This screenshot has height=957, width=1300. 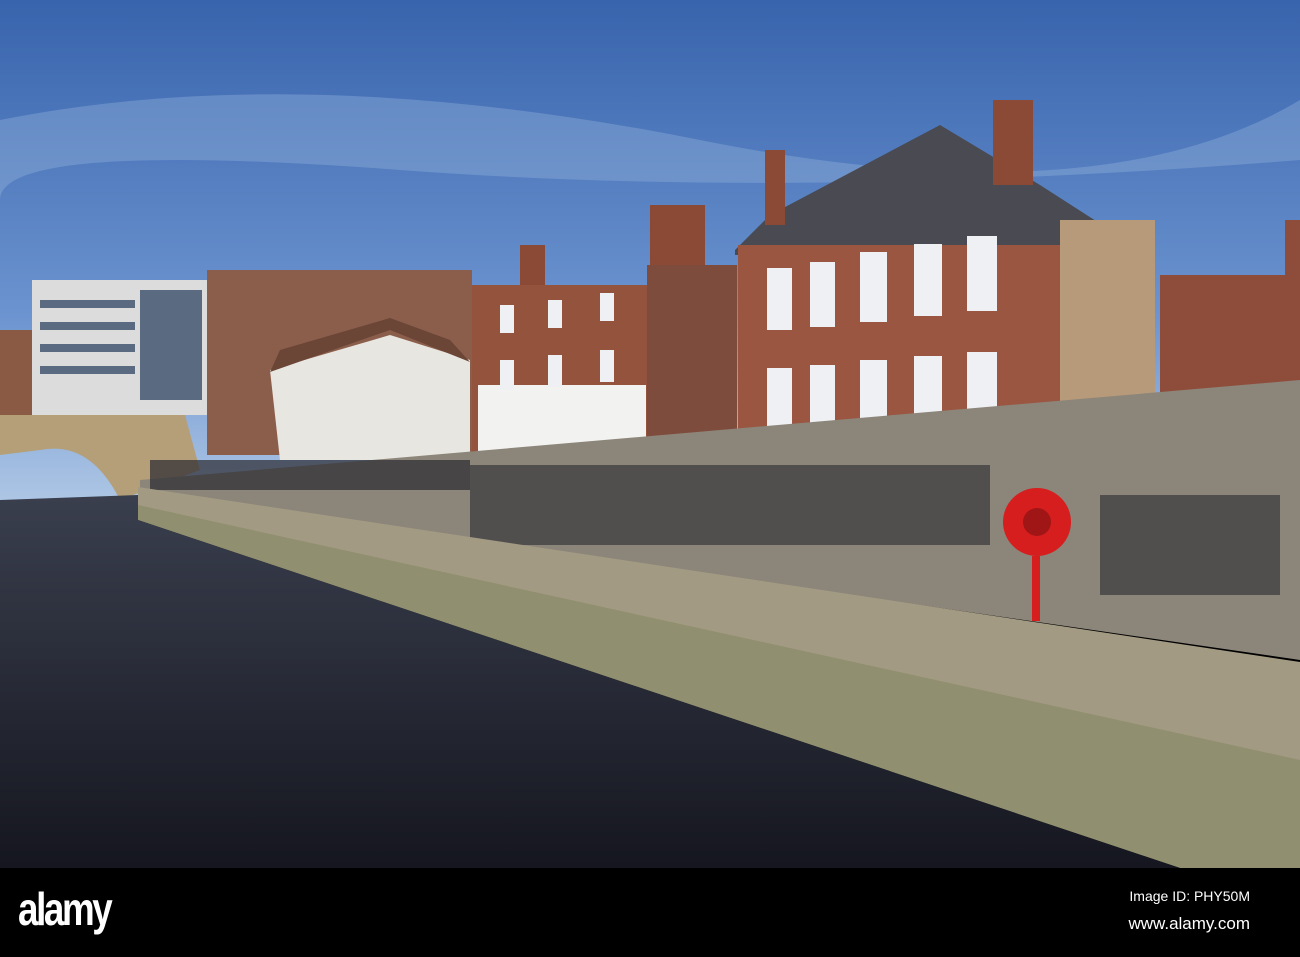 What do you see at coordinates (650, 912) in the screenshot?
I see `watermark-bar: alamy Image ID: PHY50M www.alamy.com` at bounding box center [650, 912].